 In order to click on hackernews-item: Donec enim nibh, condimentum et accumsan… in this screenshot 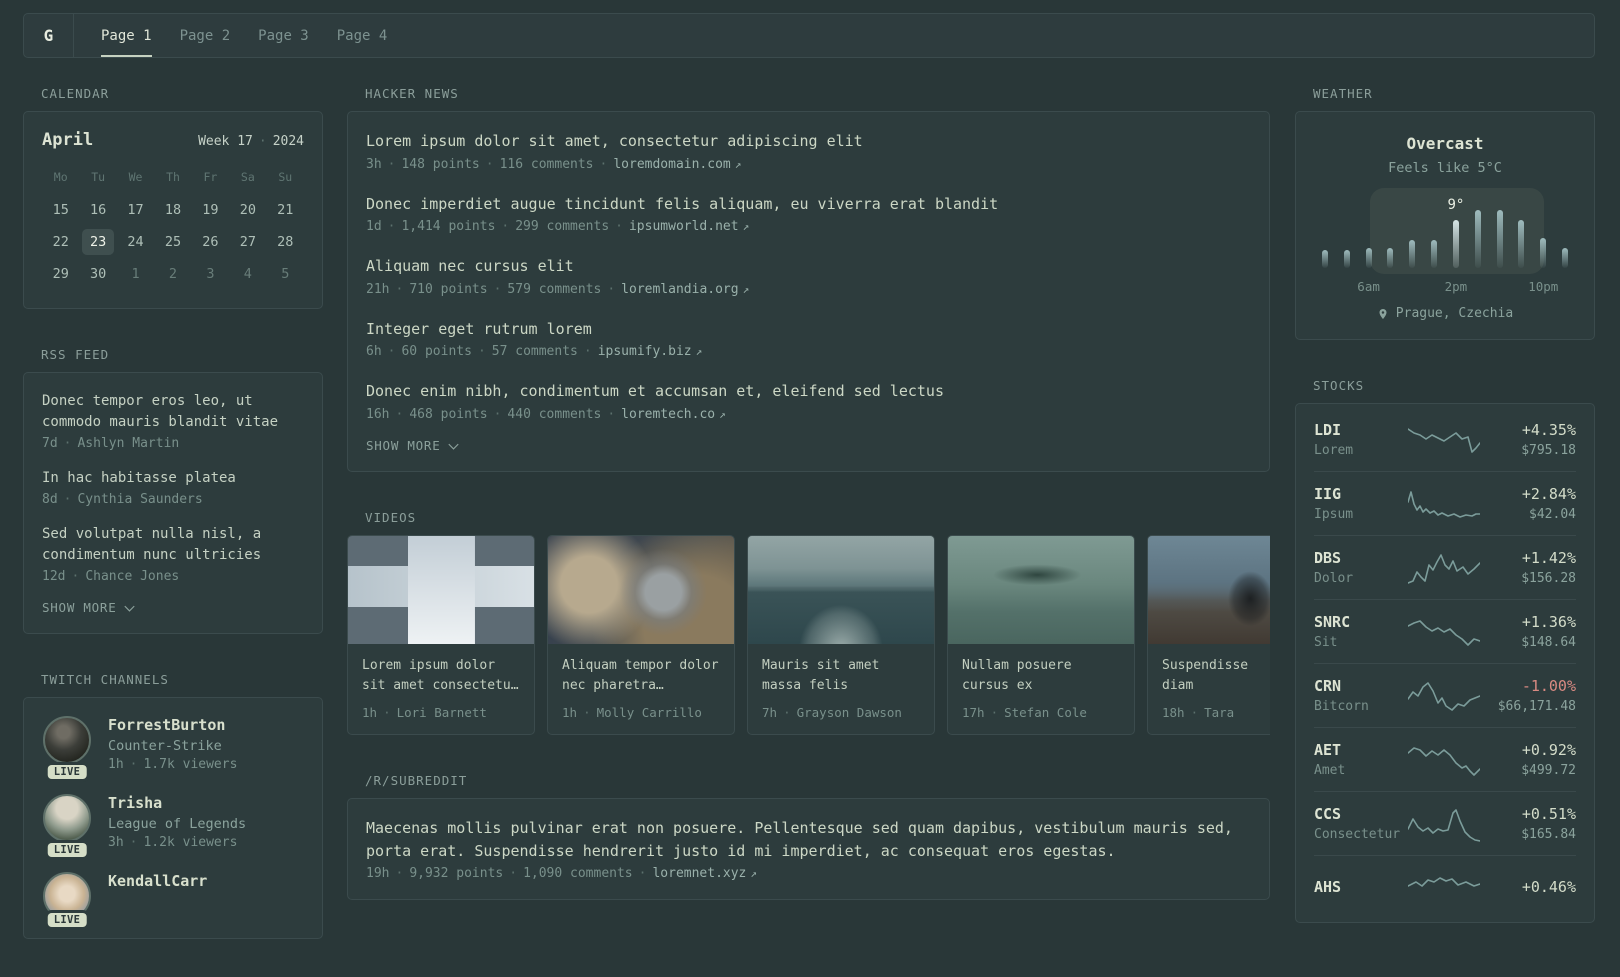, I will do `click(808, 401)`.